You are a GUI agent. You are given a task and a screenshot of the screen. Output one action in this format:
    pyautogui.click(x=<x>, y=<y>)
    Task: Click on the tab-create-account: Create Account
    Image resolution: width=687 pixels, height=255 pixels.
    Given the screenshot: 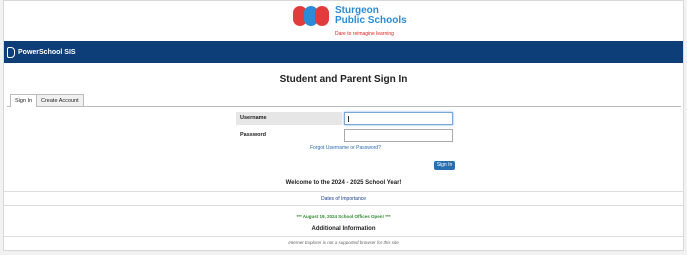 What is the action you would take?
    pyautogui.click(x=60, y=100)
    